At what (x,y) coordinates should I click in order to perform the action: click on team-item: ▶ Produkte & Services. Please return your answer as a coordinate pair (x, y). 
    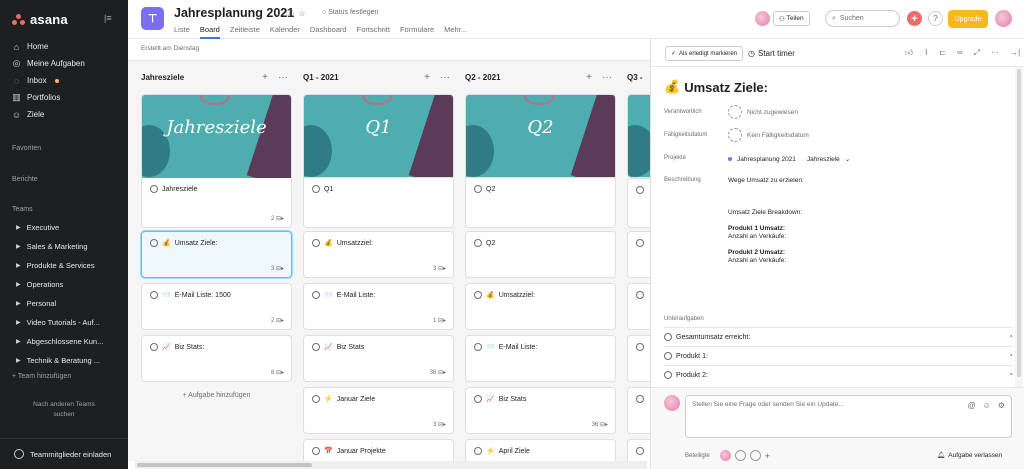
    Looking at the image, I should click on (55, 265).